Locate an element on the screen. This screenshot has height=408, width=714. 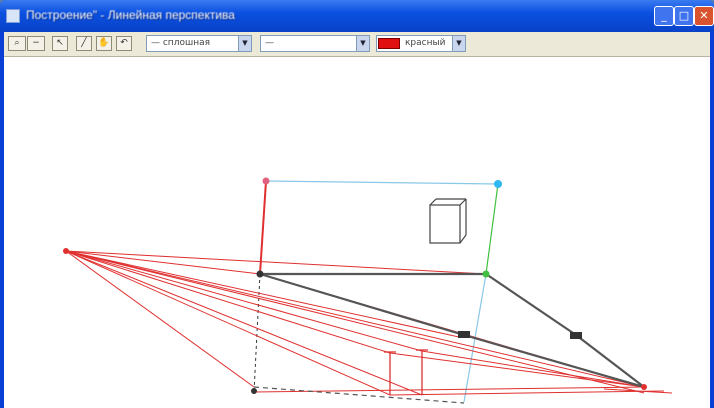
title-bar: Построение" - Линейная перспектива _ □ ✕ is located at coordinates (357, 16).